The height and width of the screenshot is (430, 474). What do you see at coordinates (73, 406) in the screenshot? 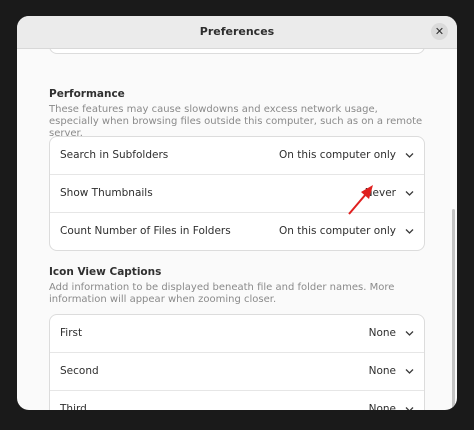
I see `row-label: Third` at bounding box center [73, 406].